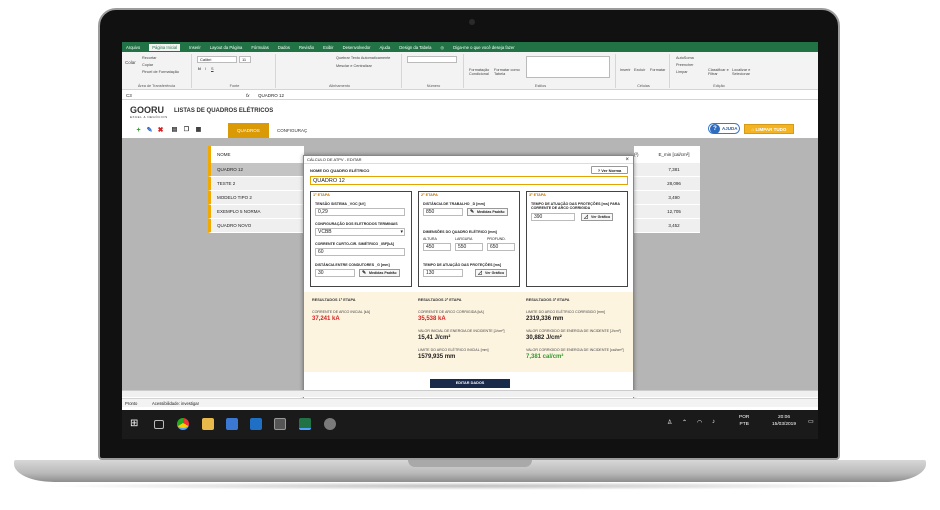  What do you see at coordinates (256, 170) in the screenshot?
I see `list-item: QUADRO 12` at bounding box center [256, 170].